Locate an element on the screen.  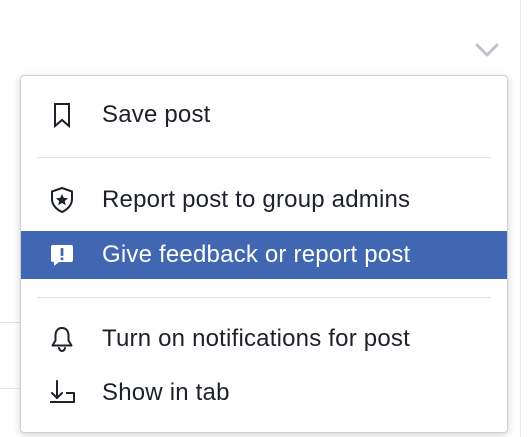
menu-item-label: Report post to group admins is located at coordinates (256, 199).